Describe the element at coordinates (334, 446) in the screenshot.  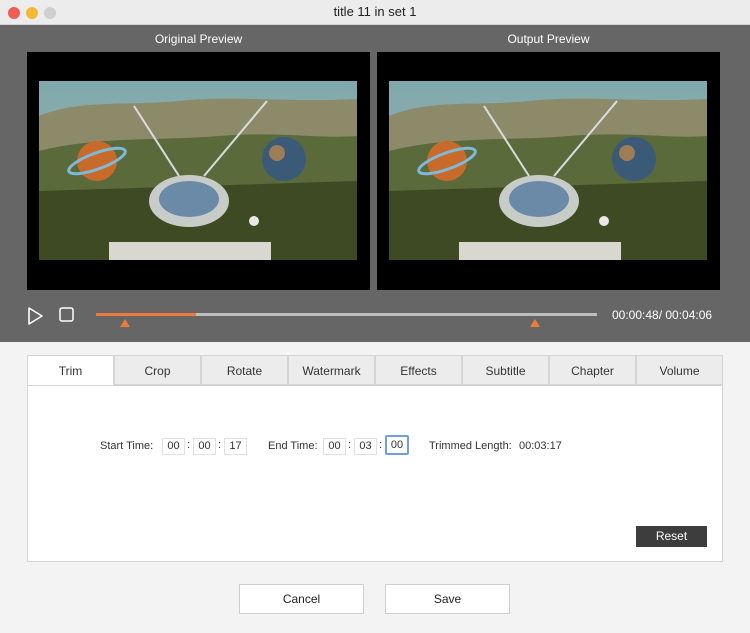
I see `end-hours-field: 00` at that location.